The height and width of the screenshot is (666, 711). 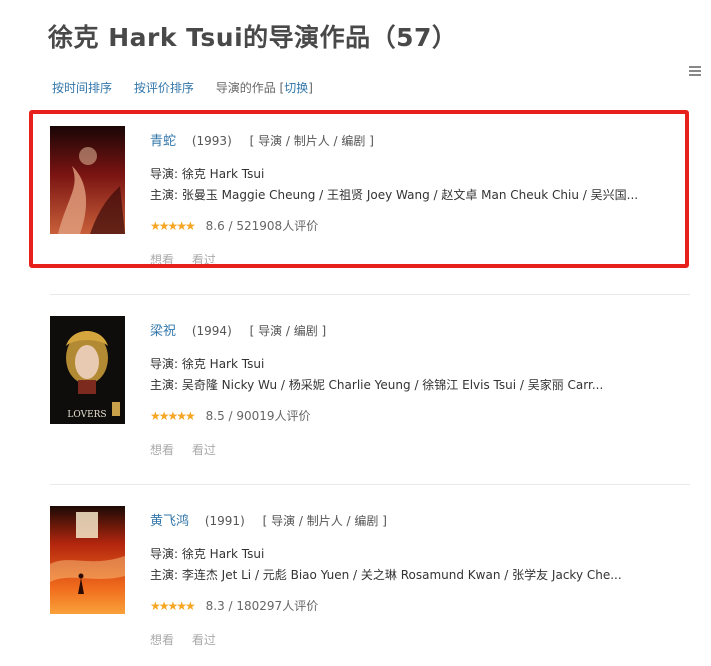 I want to click on rating-line: ★★★★★ 8.5 / 90019人评价, so click(x=230, y=415).